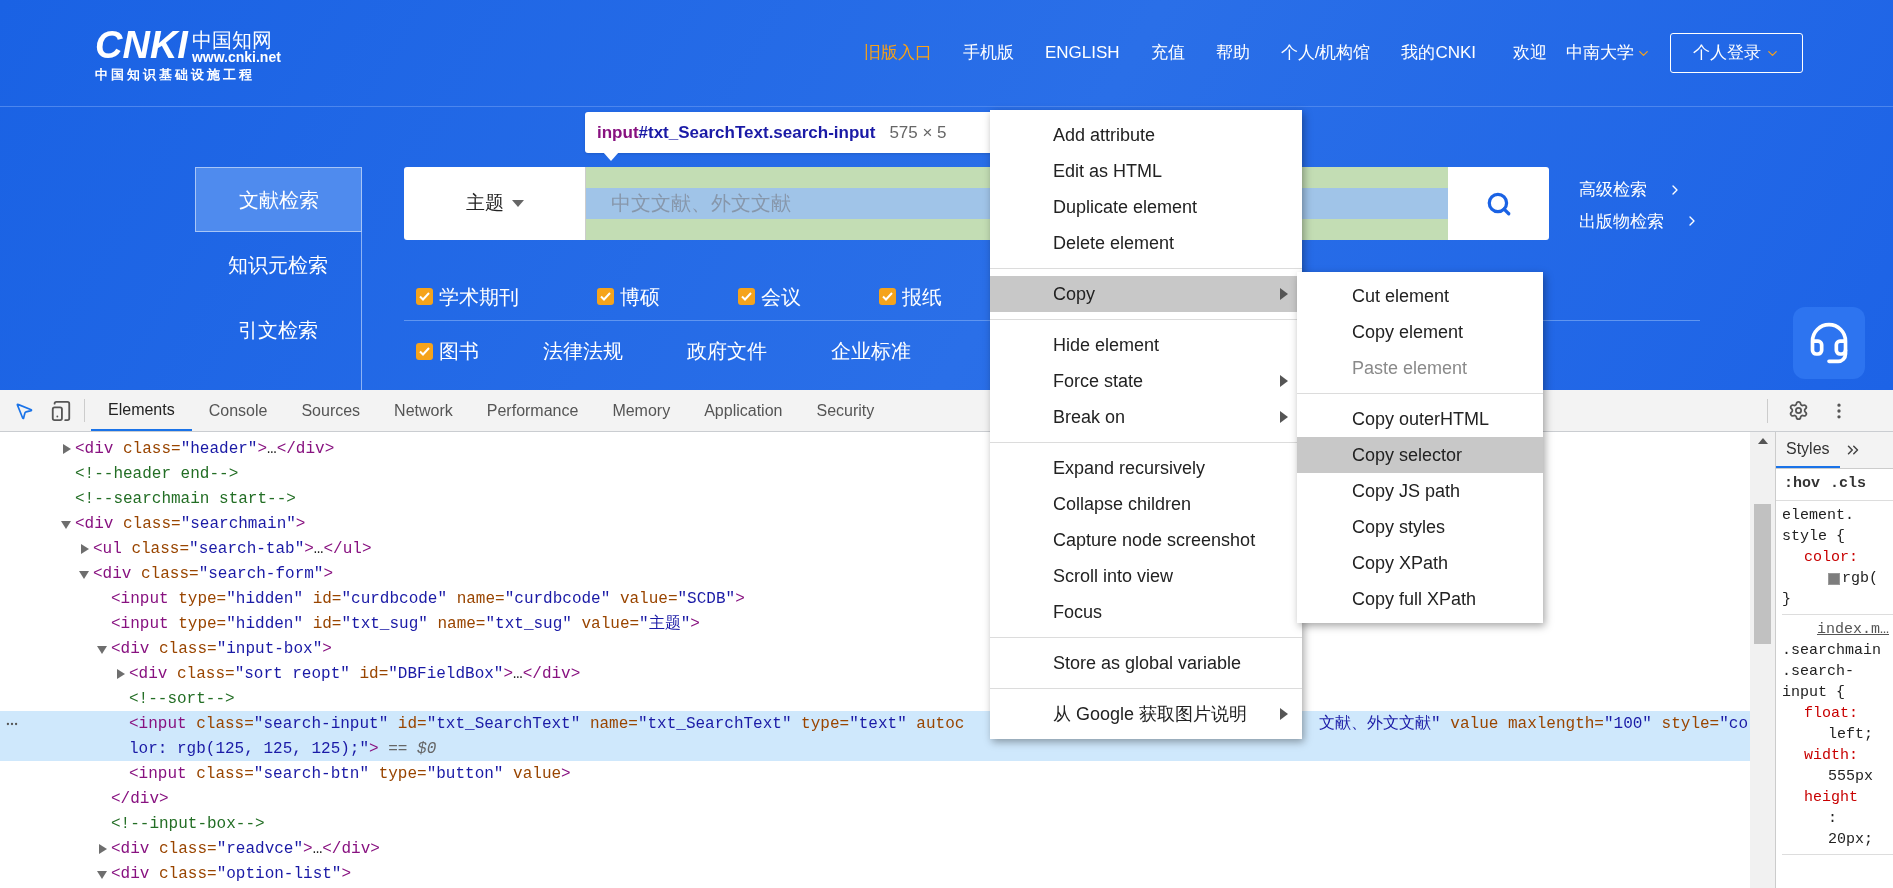  What do you see at coordinates (1831, 756) in the screenshot?
I see `css-property: width:` at bounding box center [1831, 756].